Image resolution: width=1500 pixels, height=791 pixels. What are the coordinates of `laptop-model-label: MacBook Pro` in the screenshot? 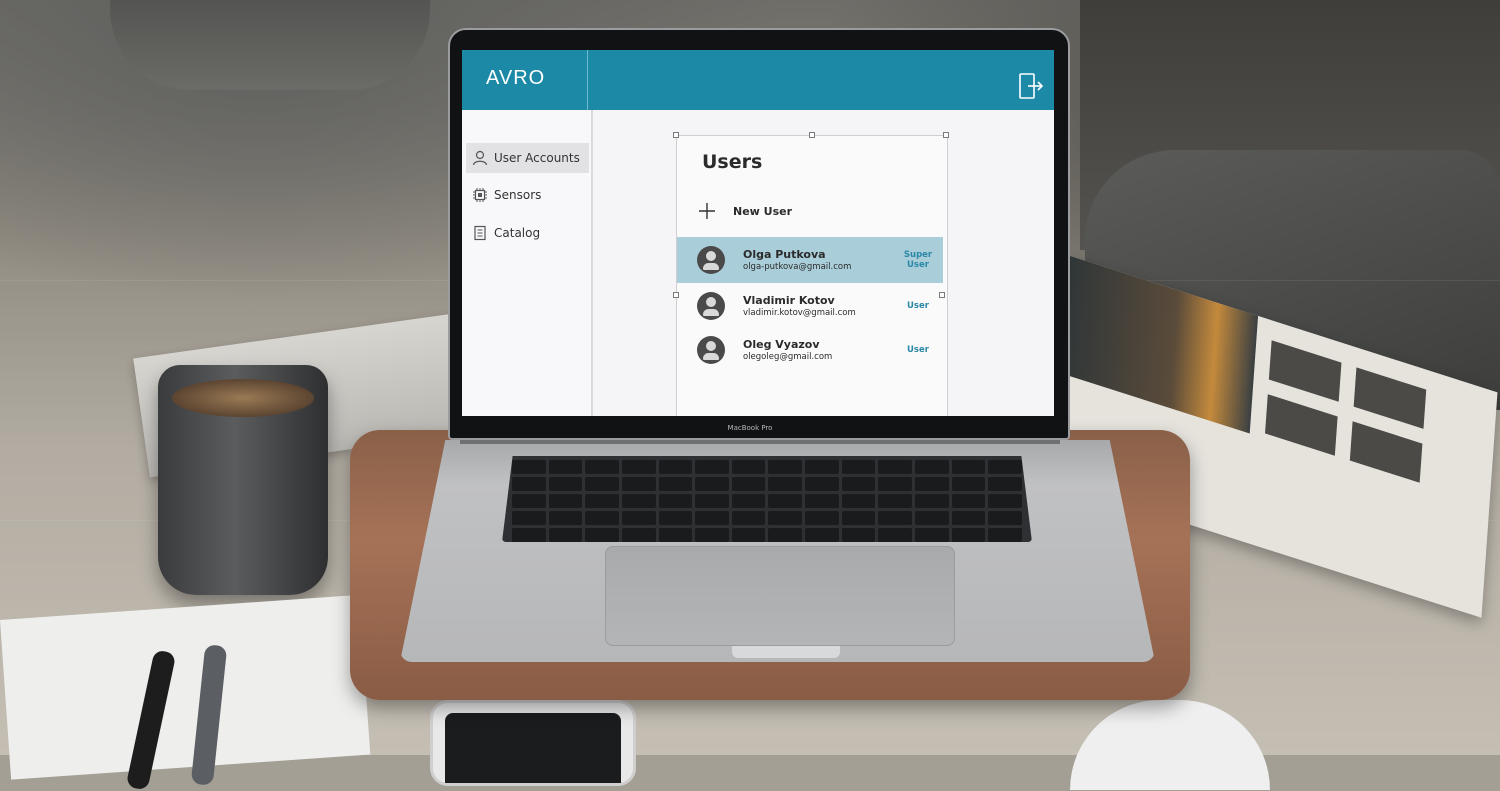 It's located at (750, 428).